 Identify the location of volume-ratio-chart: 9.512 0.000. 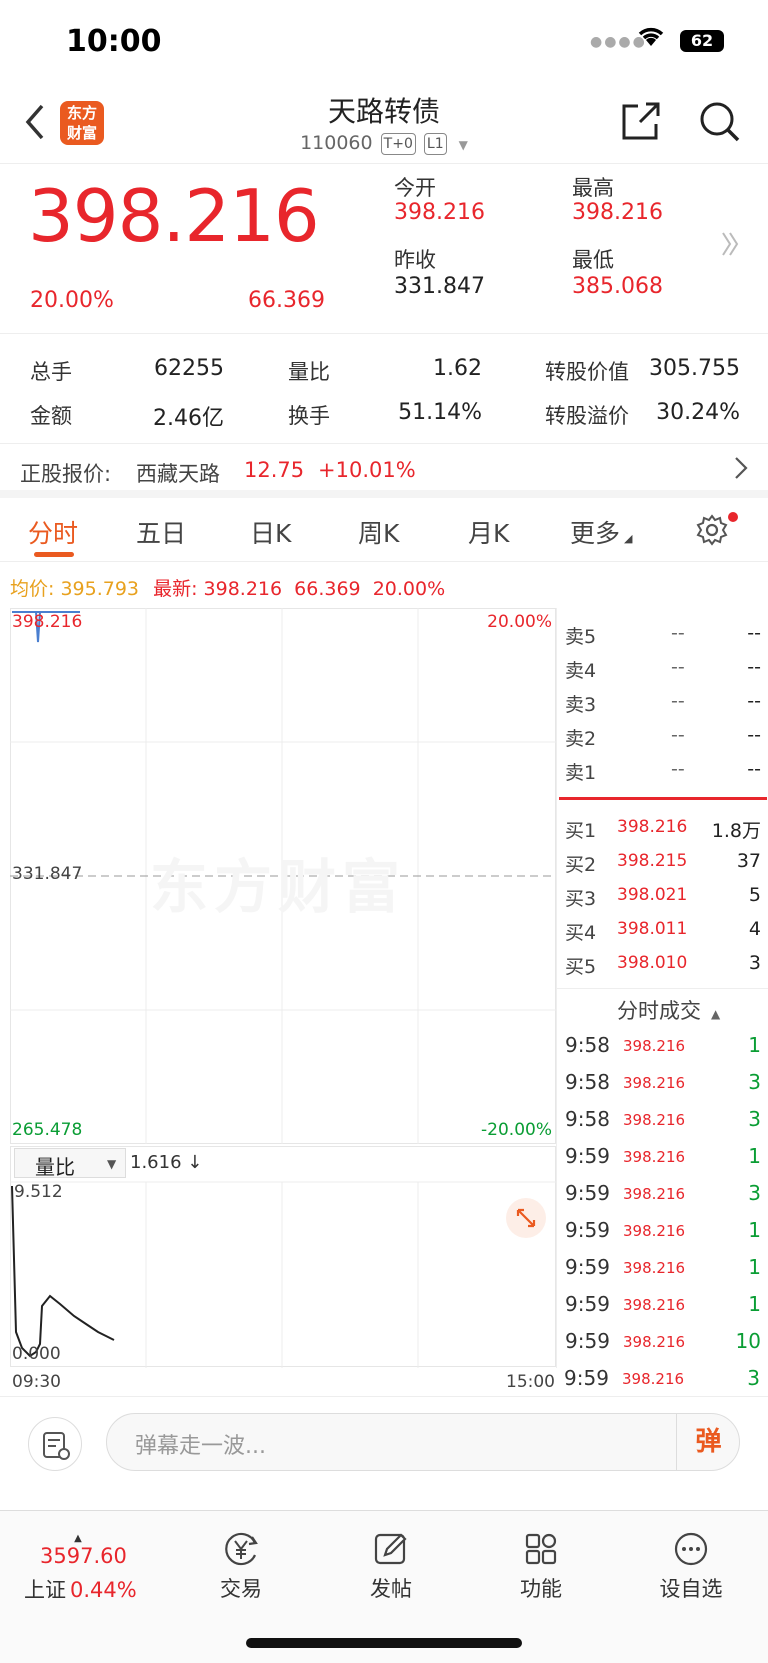
(283, 1257).